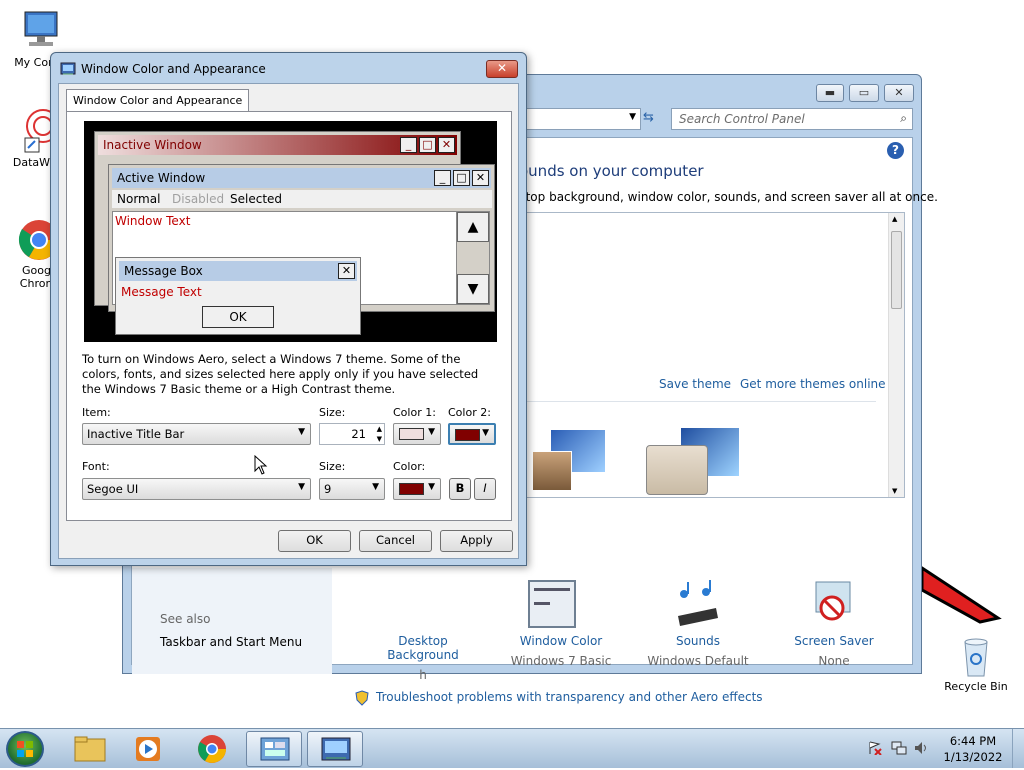  I want to click on desktop-background-link: Desktop Background h, so click(423, 658).